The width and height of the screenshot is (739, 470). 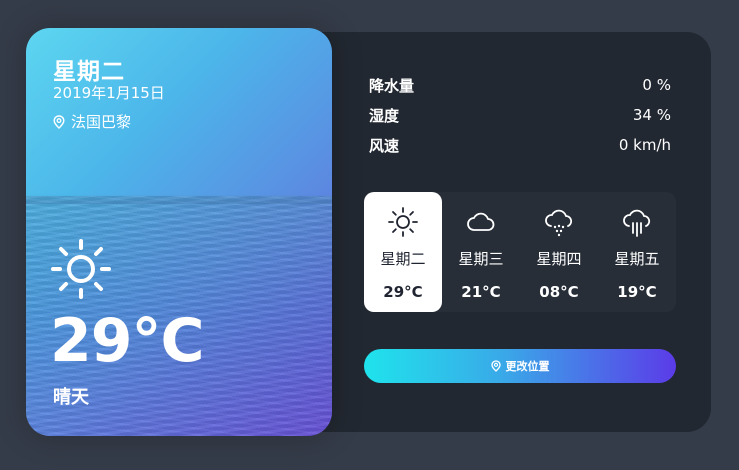 What do you see at coordinates (651, 115) in the screenshot?
I see `stat-value: 34 %` at bounding box center [651, 115].